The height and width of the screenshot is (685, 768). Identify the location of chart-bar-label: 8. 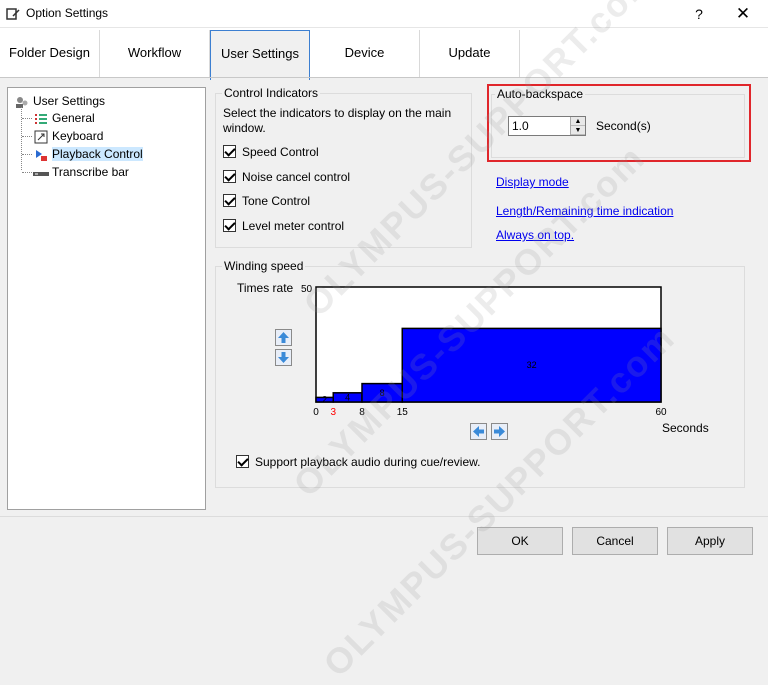
(382, 393).